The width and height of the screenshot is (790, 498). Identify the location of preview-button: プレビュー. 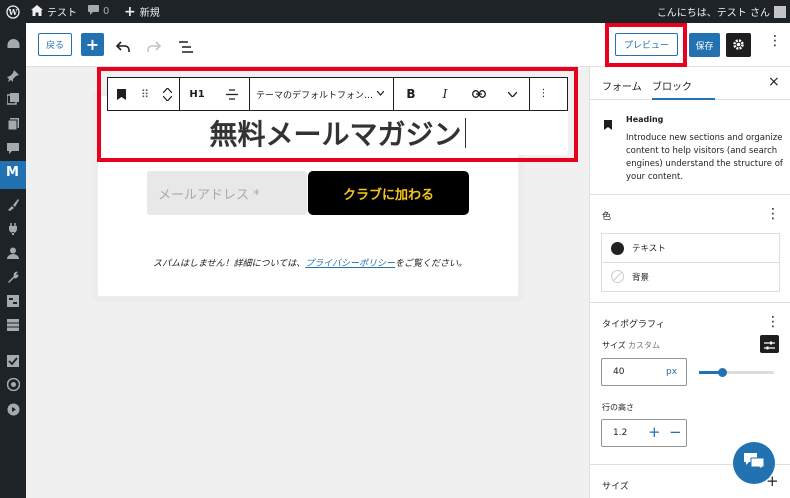
(646, 44).